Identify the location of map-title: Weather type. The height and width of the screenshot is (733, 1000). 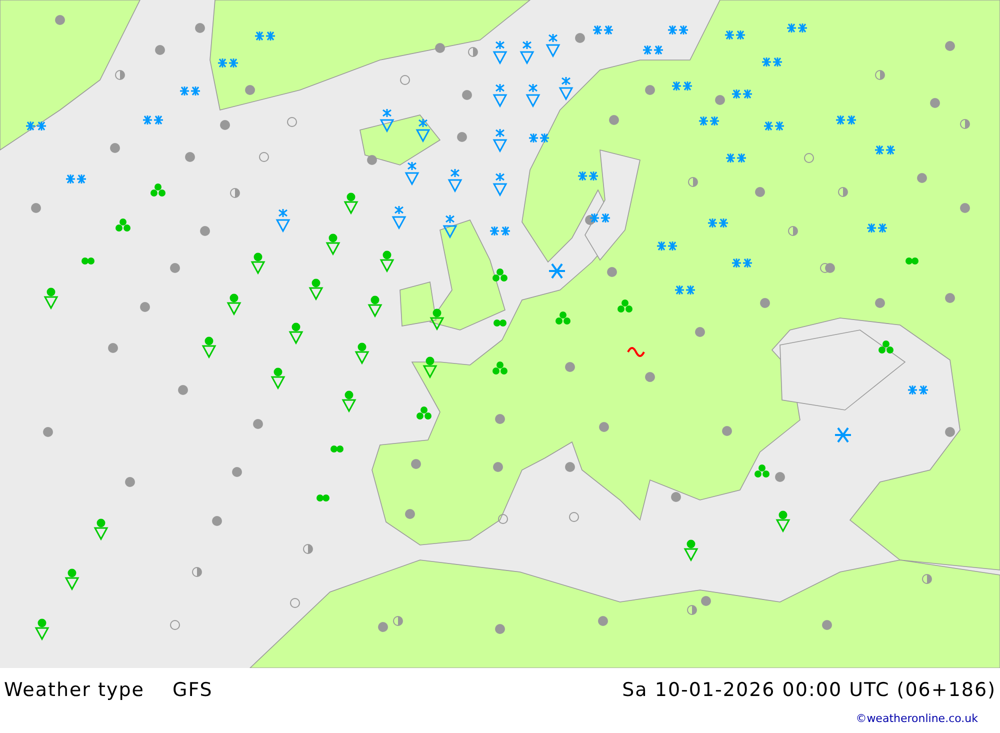
(74, 690).